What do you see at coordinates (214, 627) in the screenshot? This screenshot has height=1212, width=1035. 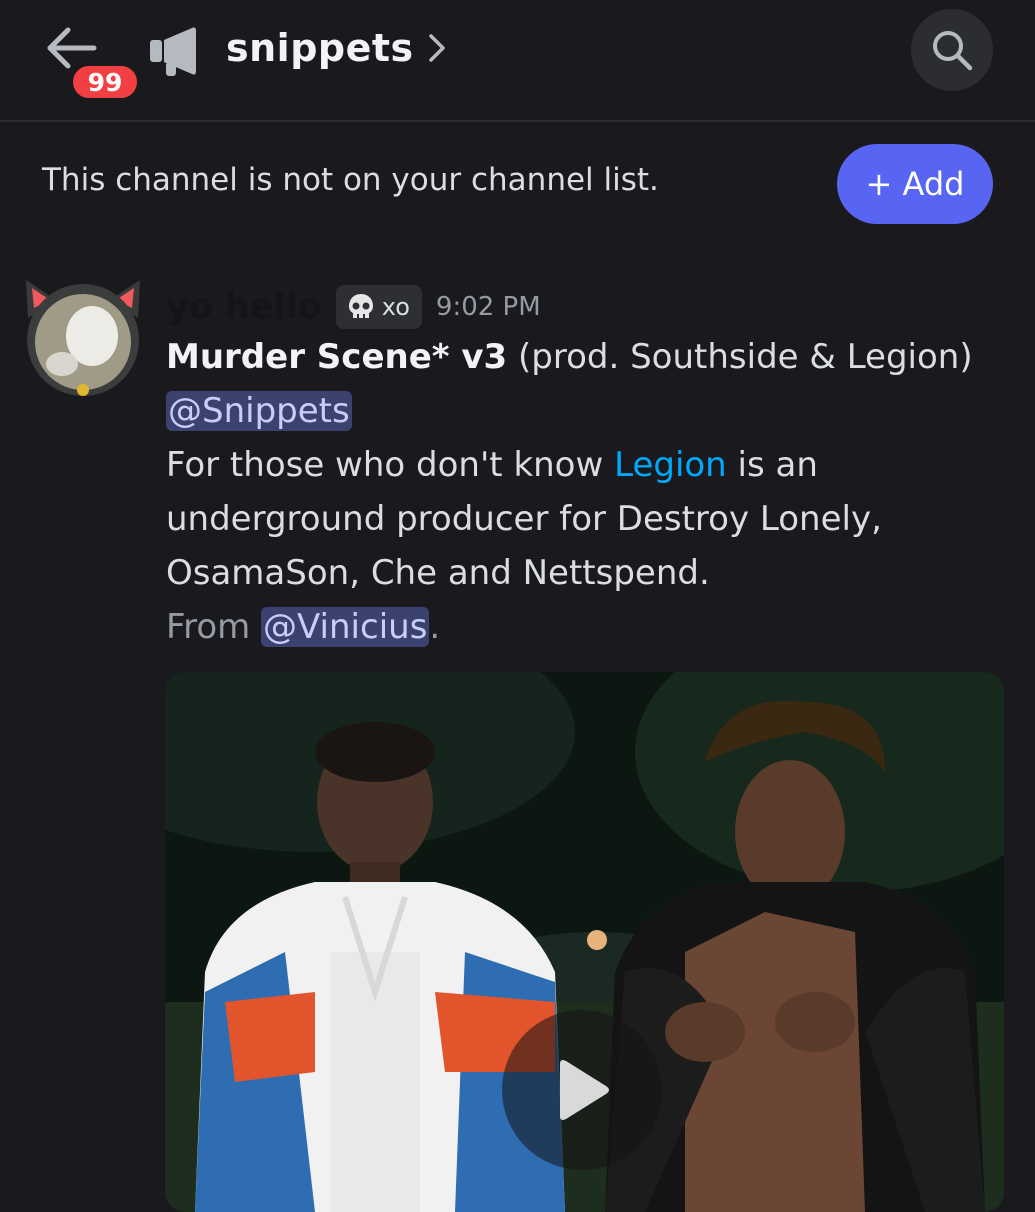 I see `from-text: From` at bounding box center [214, 627].